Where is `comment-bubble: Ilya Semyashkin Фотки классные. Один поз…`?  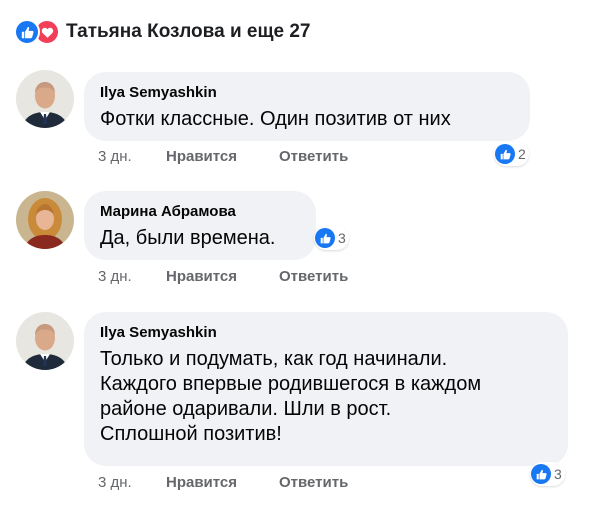
comment-bubble: Ilya Semyashkin Фотки классные. Один поз… is located at coordinates (307, 106).